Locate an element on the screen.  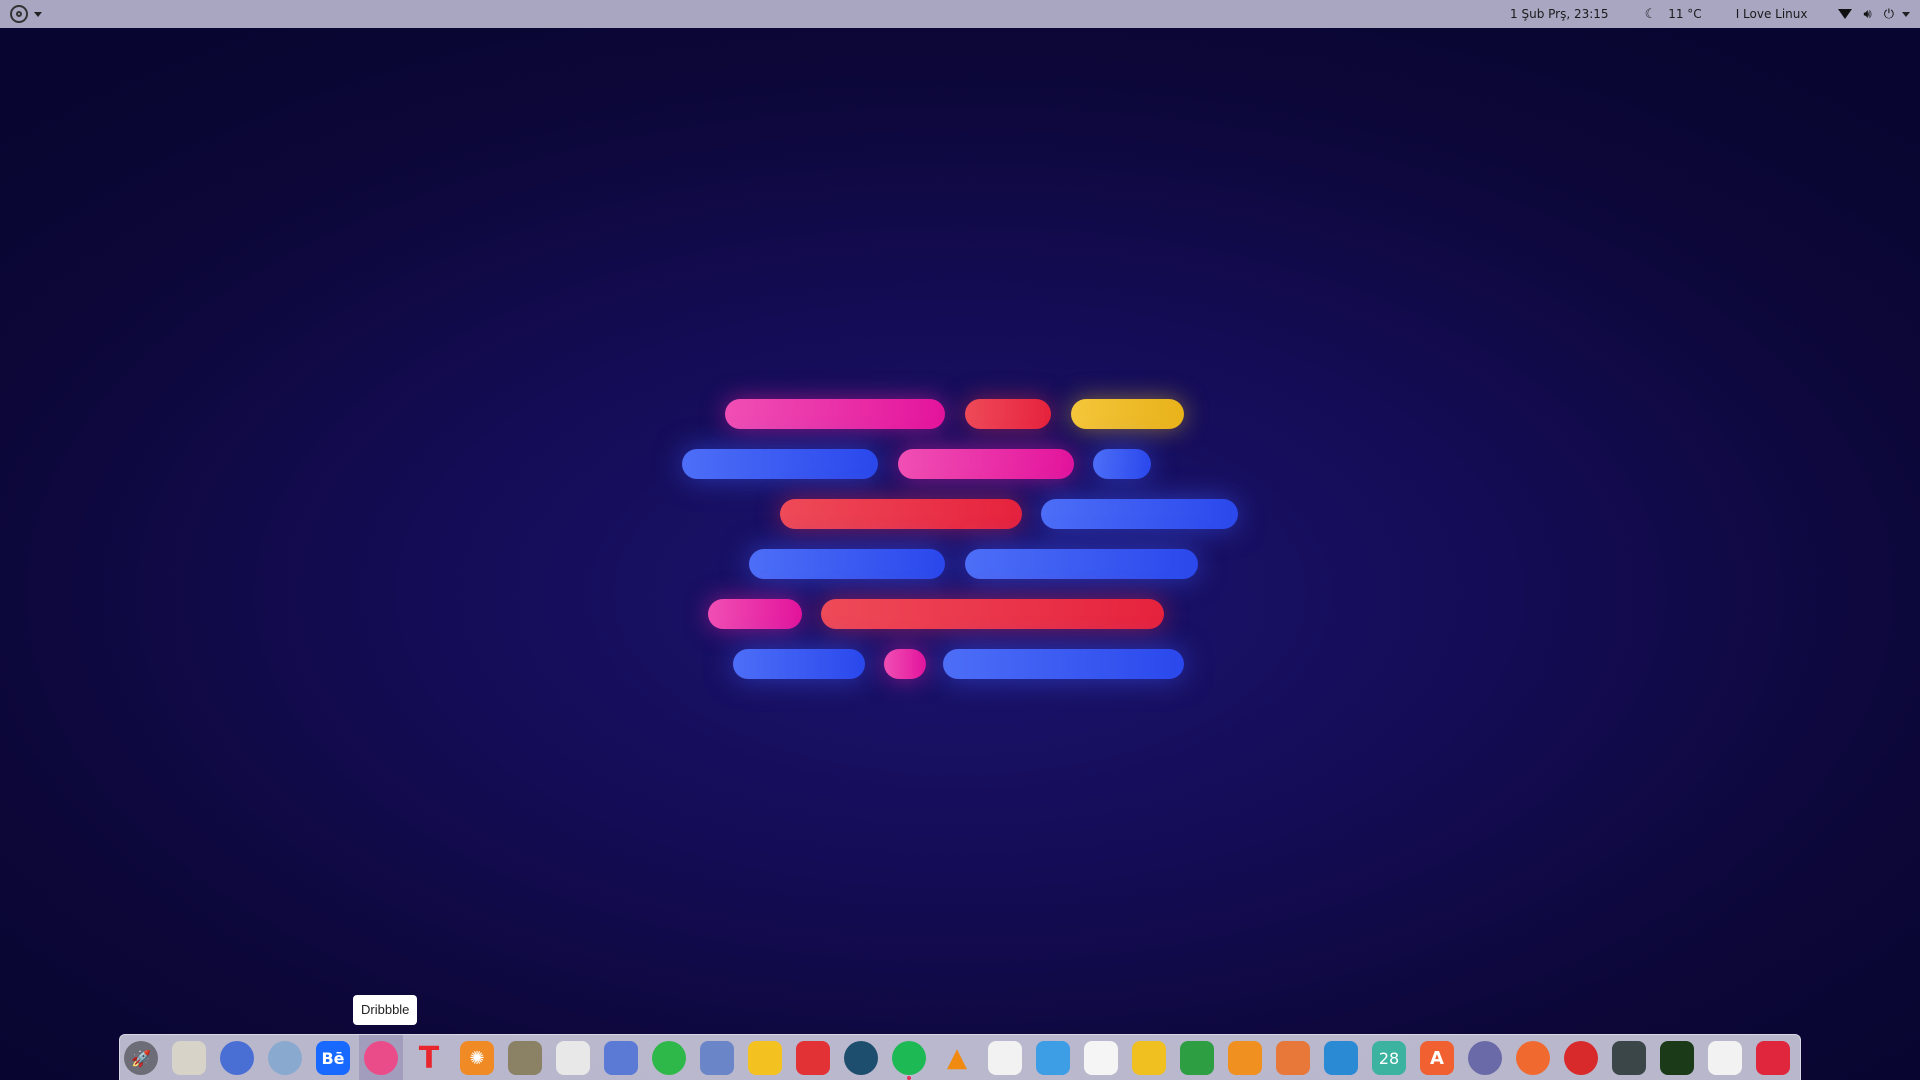
user-name: I Love Linux is located at coordinates (1772, 14).